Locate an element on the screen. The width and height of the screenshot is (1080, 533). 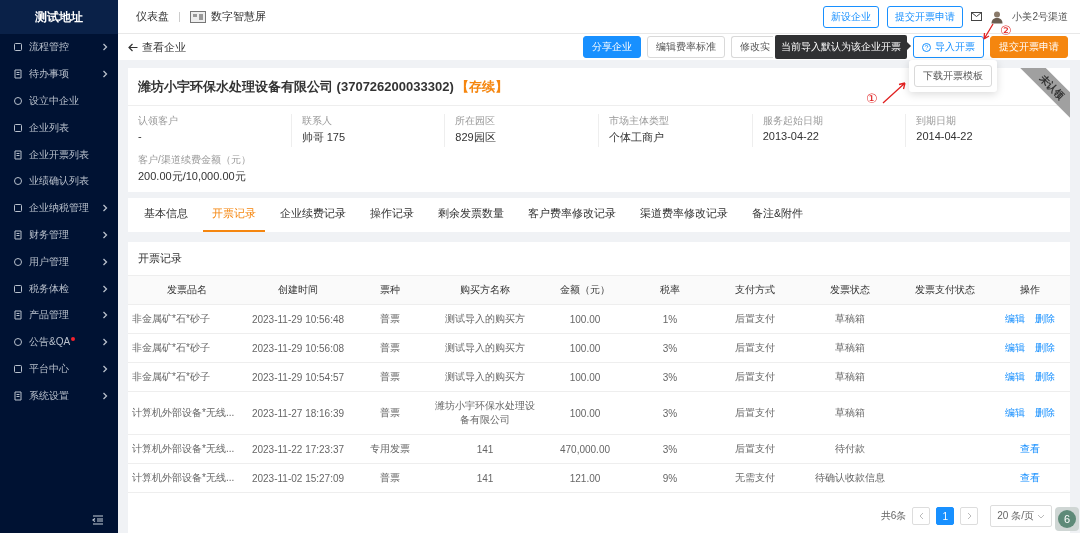
sidebar-item: 平台中心 is located at coordinates (59, 369).